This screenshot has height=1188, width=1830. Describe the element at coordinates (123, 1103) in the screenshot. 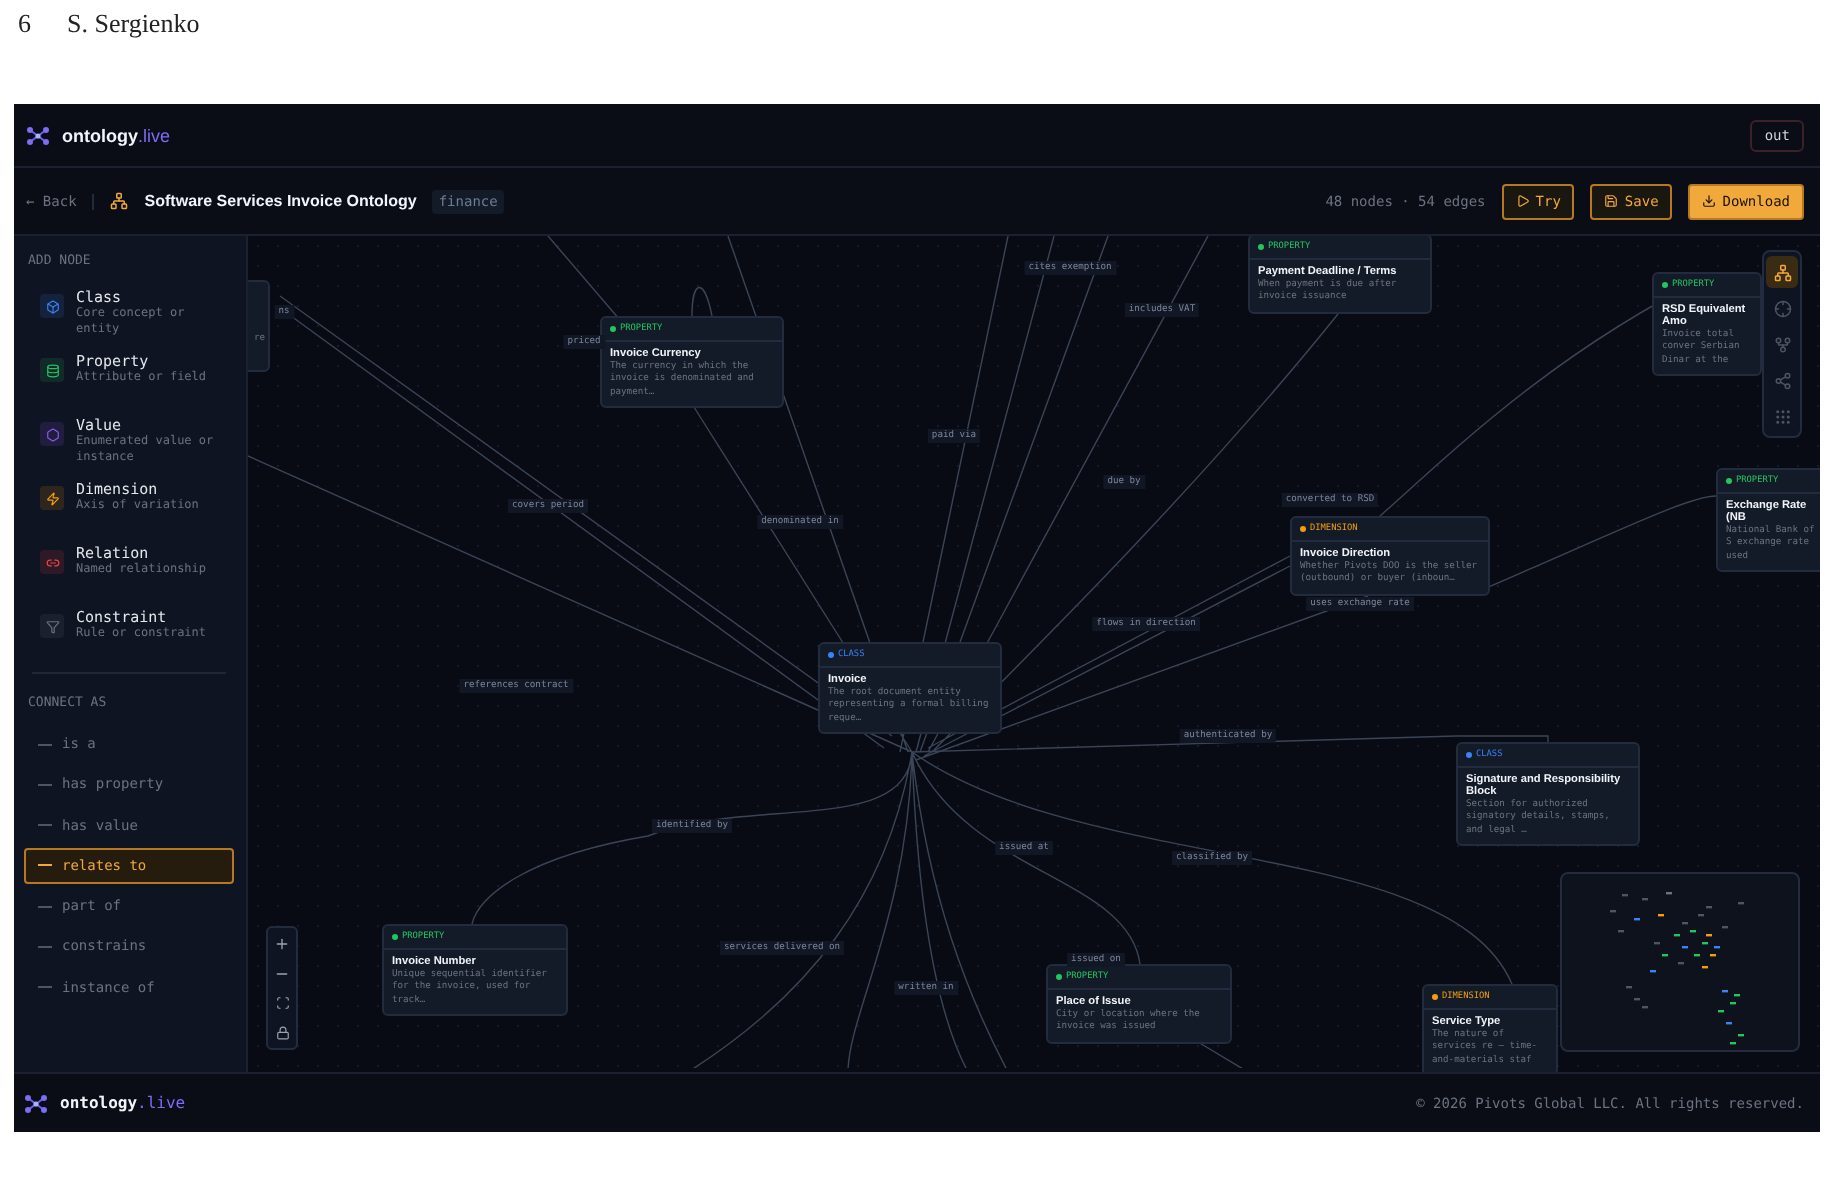

I see `footer-logo-text: ontology.live` at that location.